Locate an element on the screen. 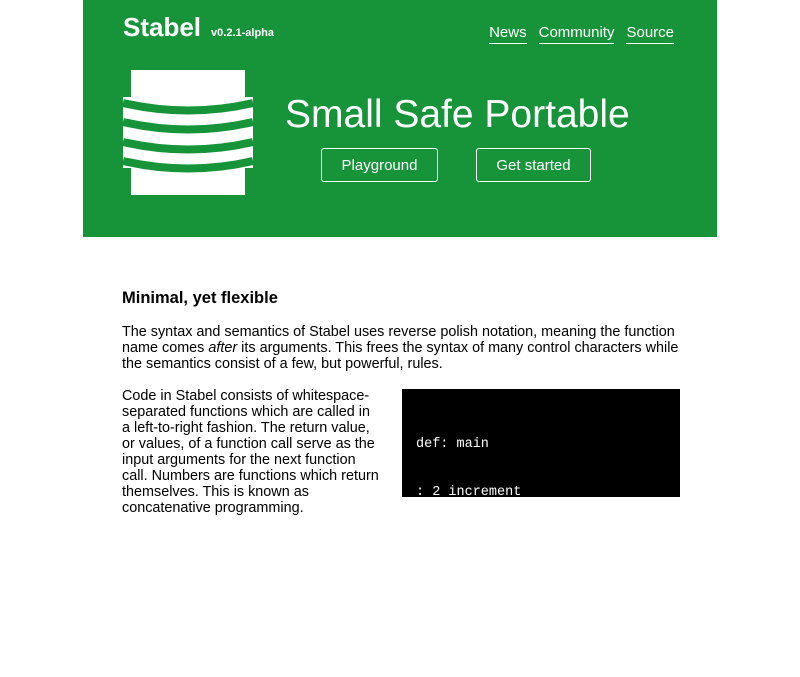 This screenshot has width=800, height=677. get-started-button: Get started is located at coordinates (533, 165).